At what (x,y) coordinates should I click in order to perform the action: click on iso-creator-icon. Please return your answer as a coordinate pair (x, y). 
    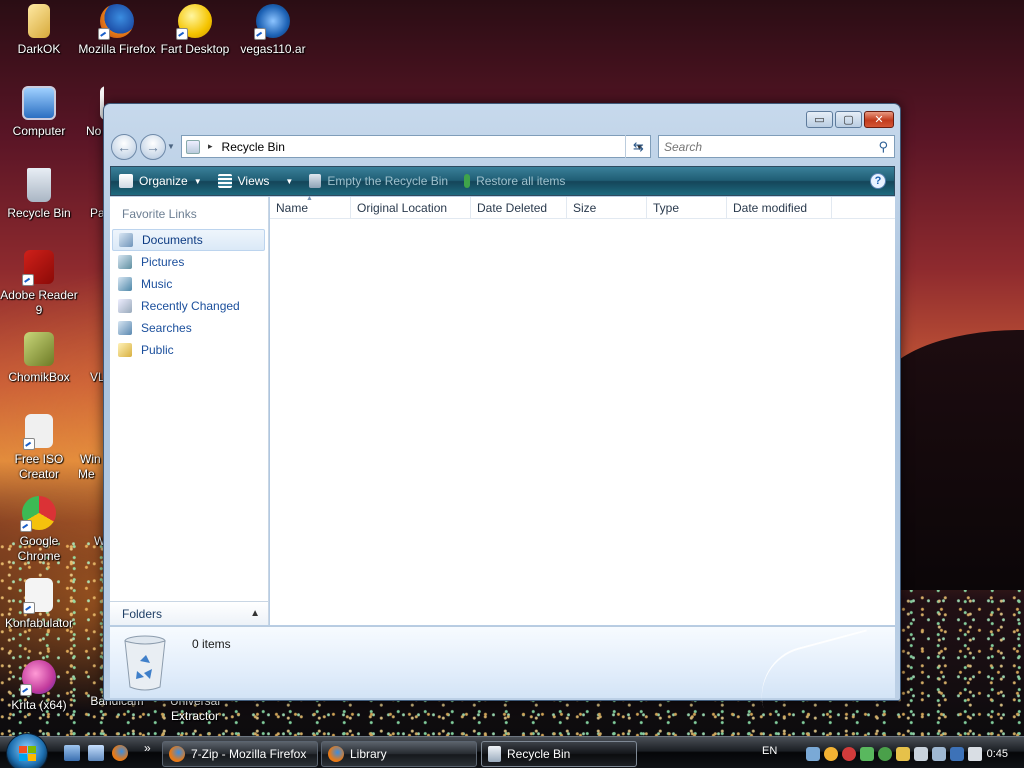
    Looking at the image, I should click on (38, 432).